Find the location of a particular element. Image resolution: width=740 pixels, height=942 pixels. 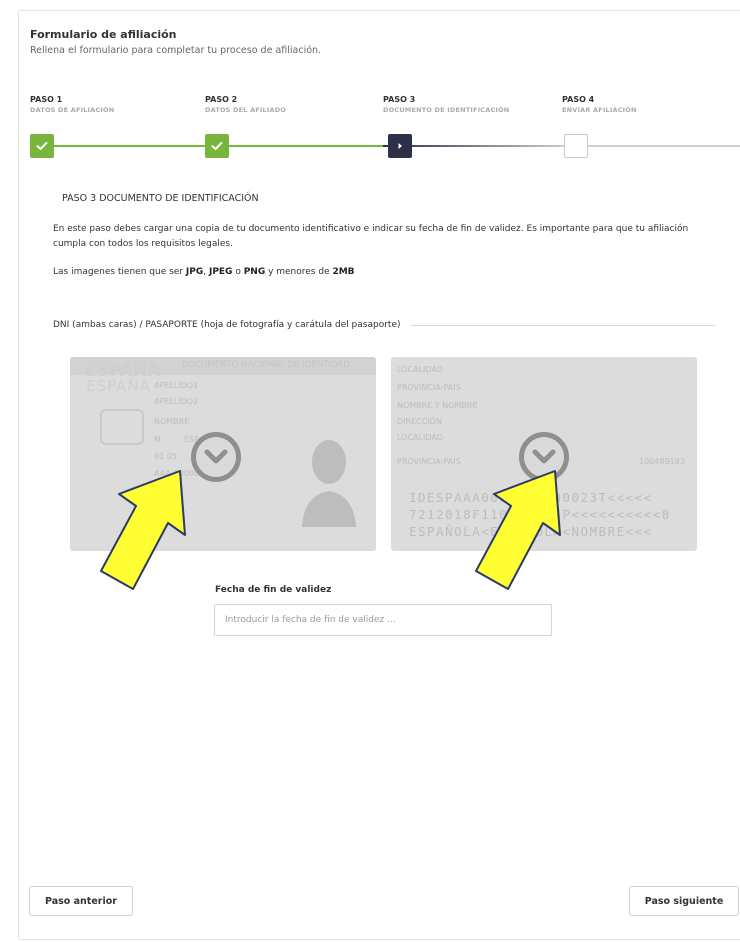

progress-line-pending is located at coordinates (651, 146).